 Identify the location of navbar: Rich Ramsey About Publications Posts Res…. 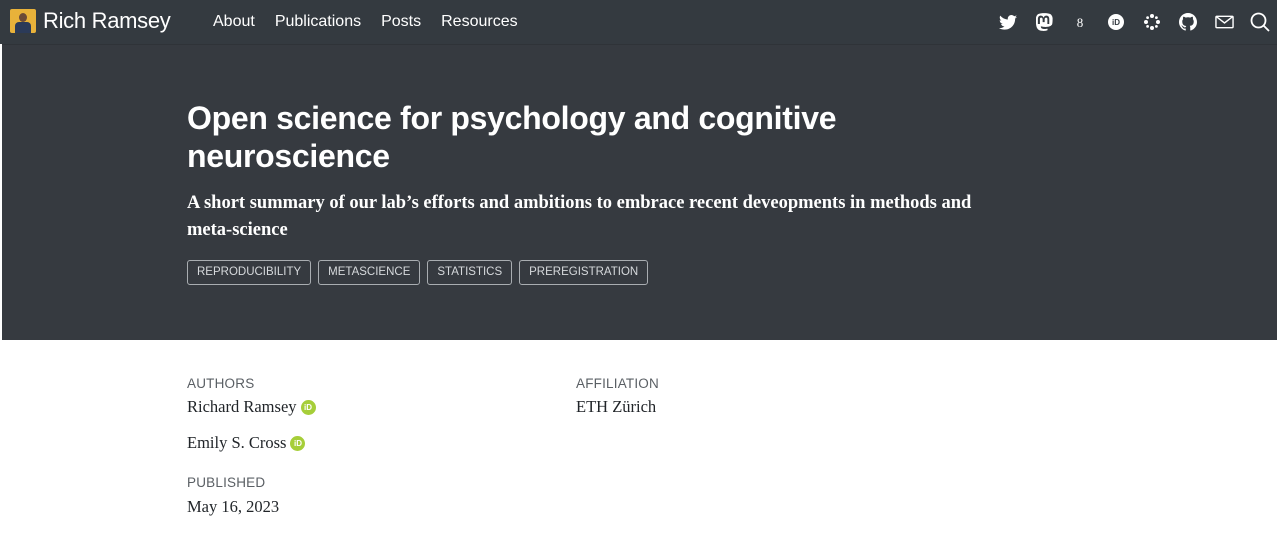
(638, 22).